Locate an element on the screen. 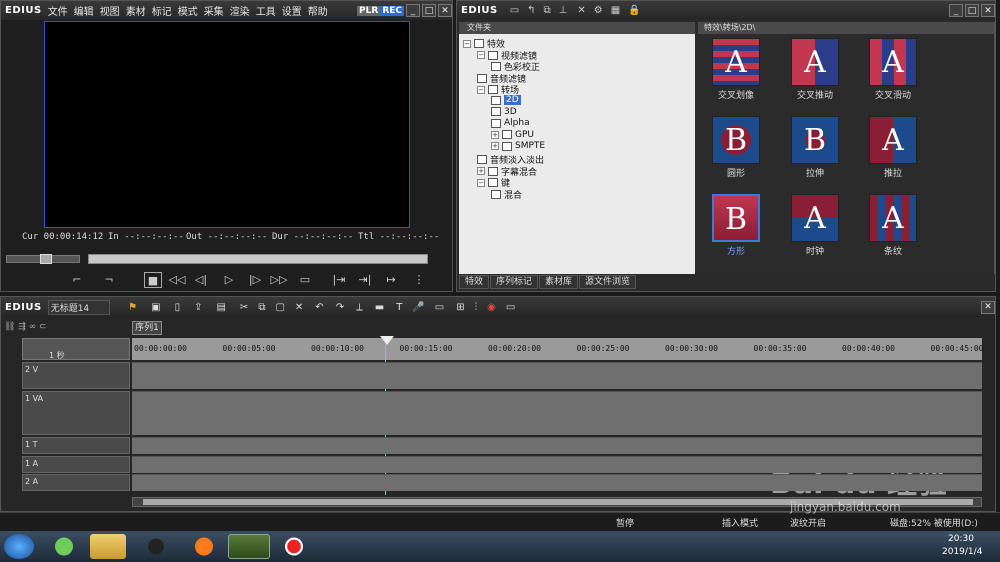  overwrite-icon: ⇥| is located at coordinates (365, 280).